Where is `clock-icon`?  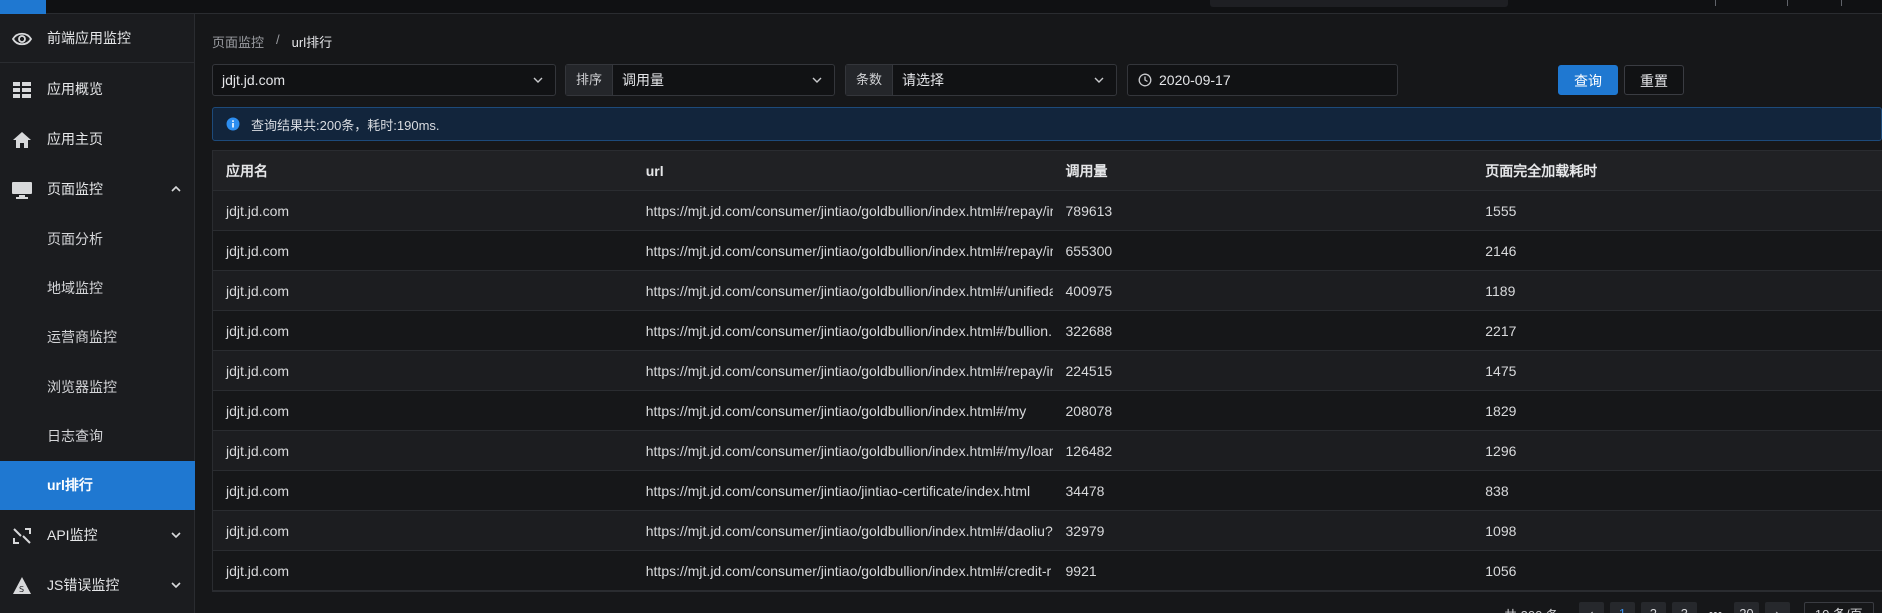 clock-icon is located at coordinates (1145, 80).